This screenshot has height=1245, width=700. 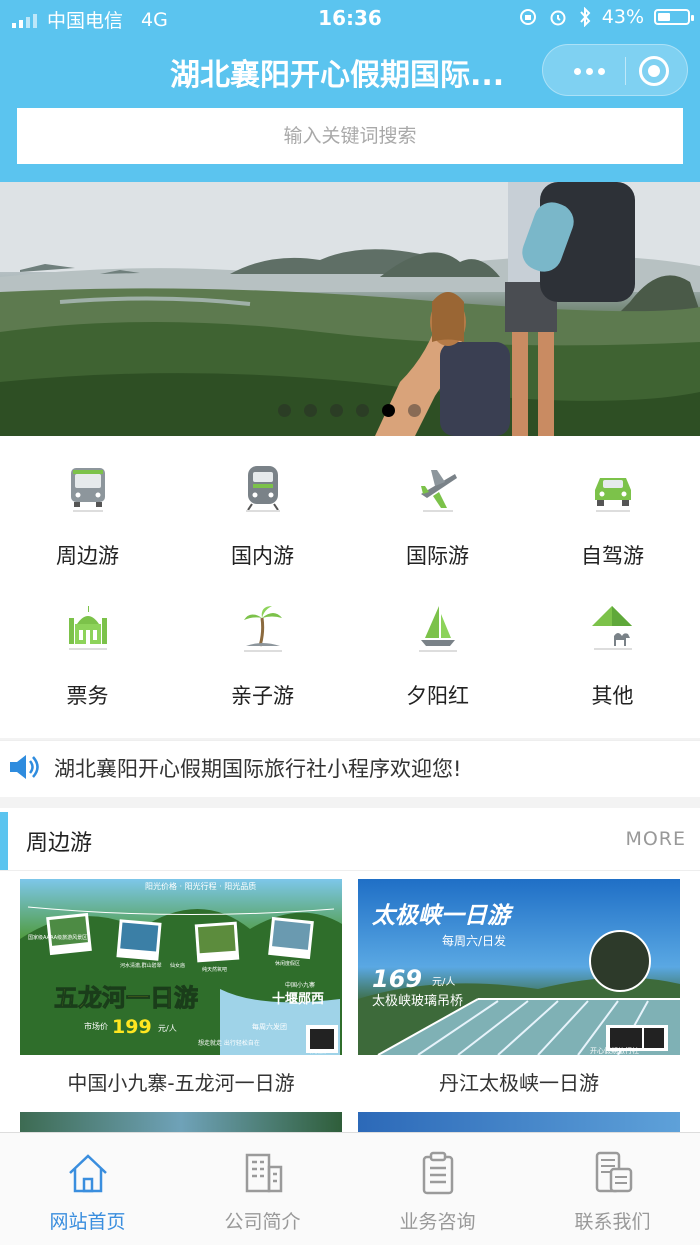 I want to click on mosque-icon, so click(x=88, y=628).